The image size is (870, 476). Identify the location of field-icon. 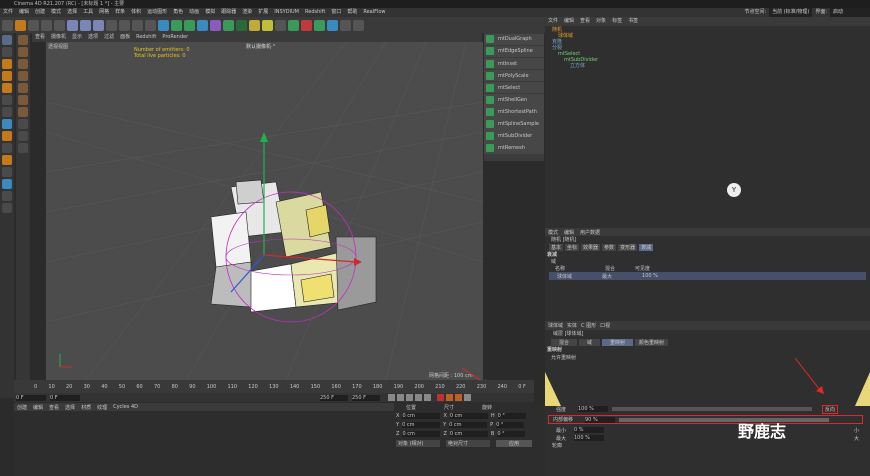
(228, 25).